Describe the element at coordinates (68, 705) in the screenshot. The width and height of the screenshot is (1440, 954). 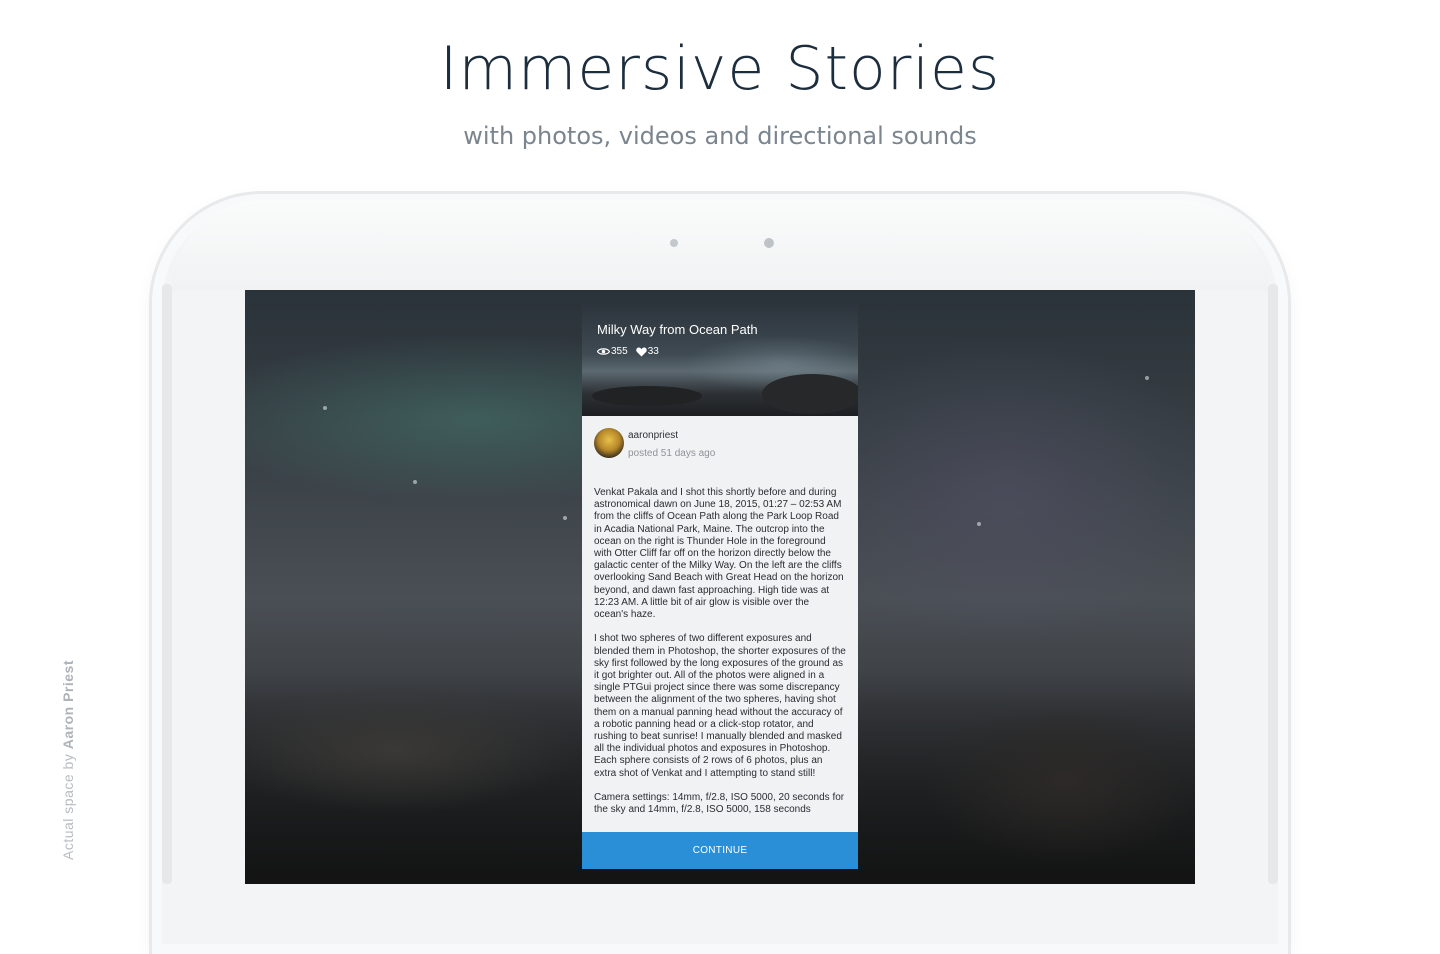
I see `credit-name: Aaron Priest` at that location.